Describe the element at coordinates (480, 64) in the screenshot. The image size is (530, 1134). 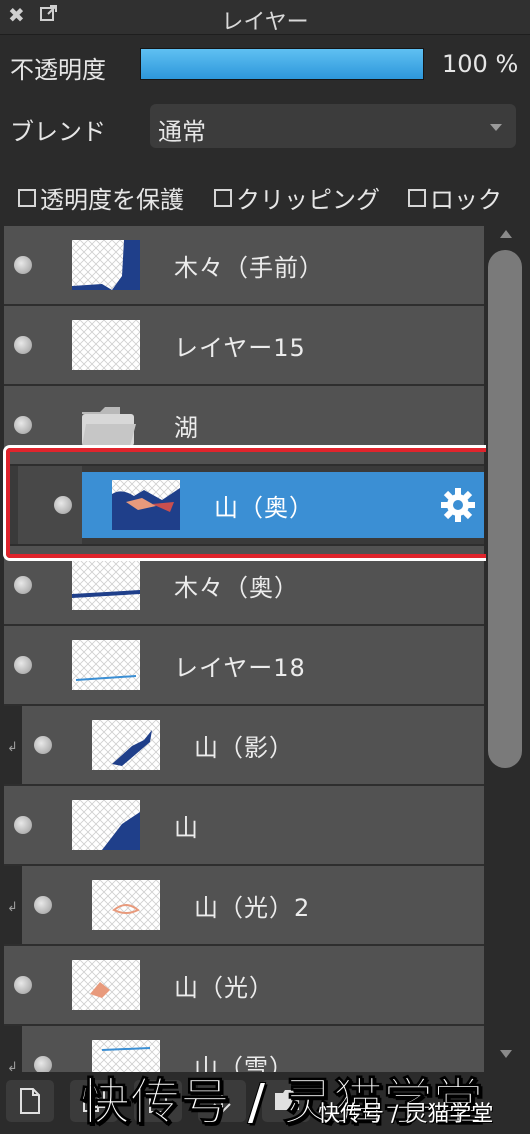
I see `opacity-value: 100 %` at that location.